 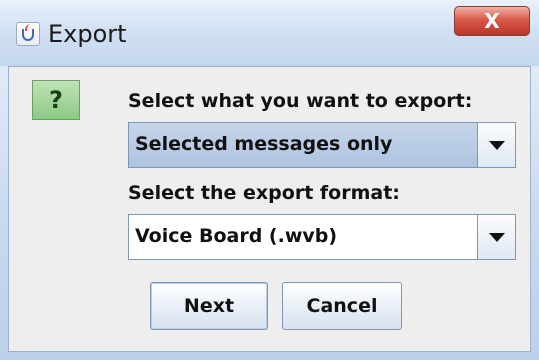 What do you see at coordinates (300, 101) in the screenshot?
I see `export-what-label: Select what you want to export:` at bounding box center [300, 101].